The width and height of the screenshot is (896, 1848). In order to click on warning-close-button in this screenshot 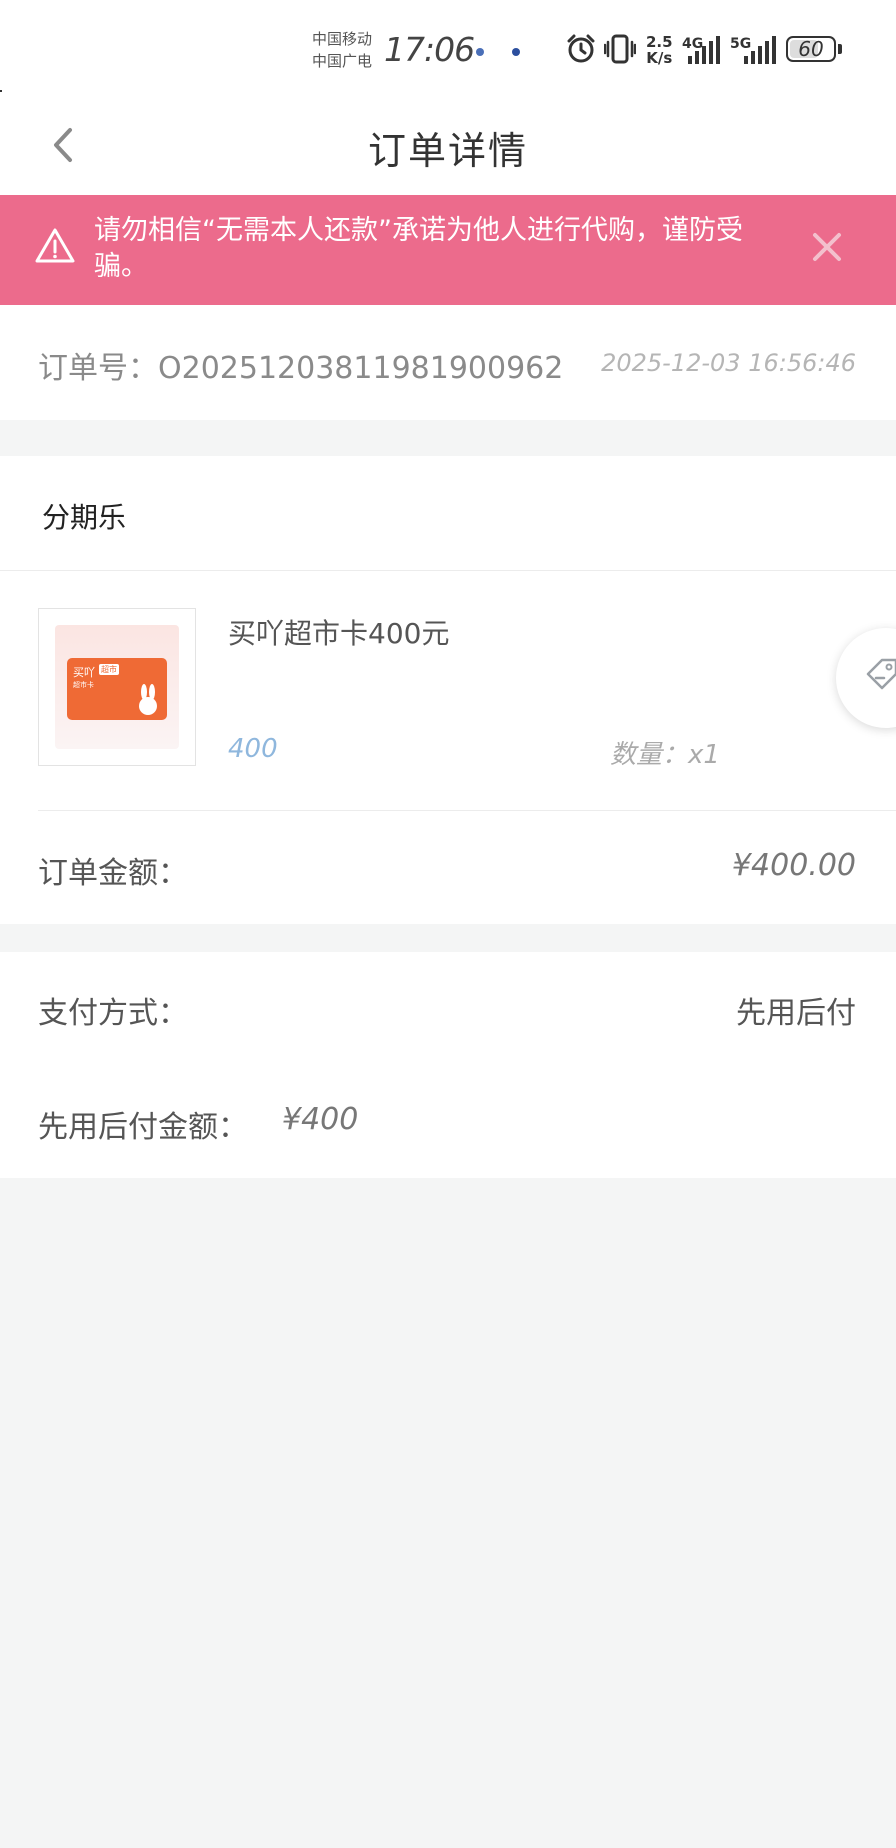, I will do `click(827, 247)`.